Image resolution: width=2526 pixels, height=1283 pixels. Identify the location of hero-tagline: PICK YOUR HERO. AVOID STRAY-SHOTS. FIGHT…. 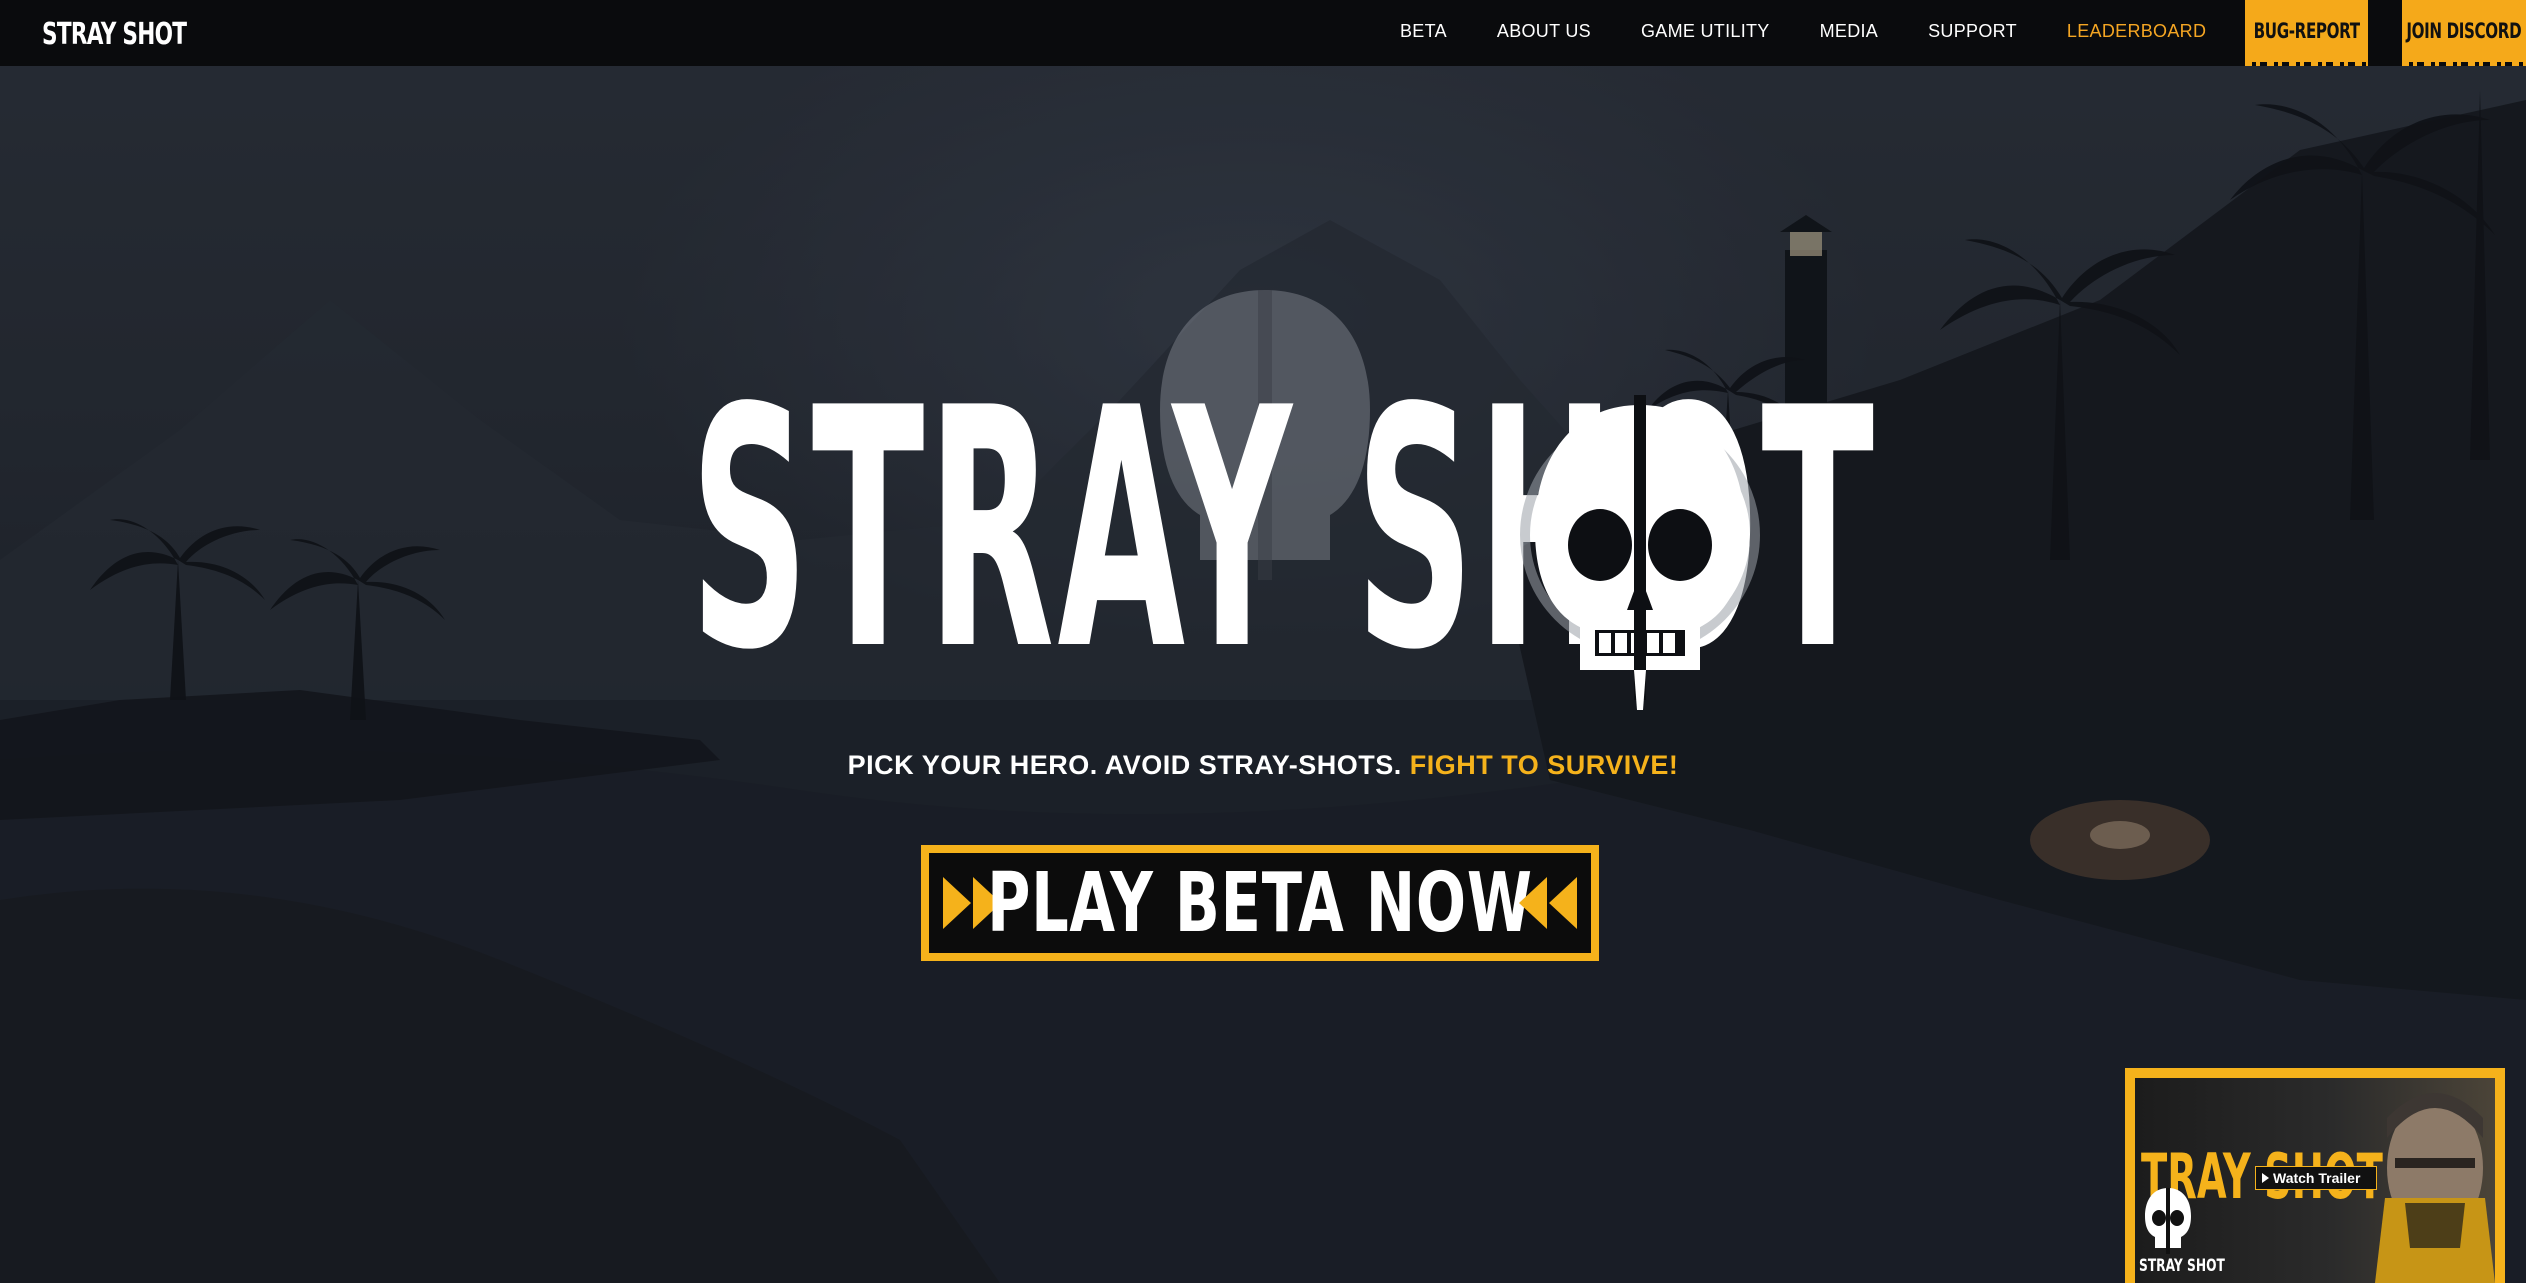
(1263, 765).